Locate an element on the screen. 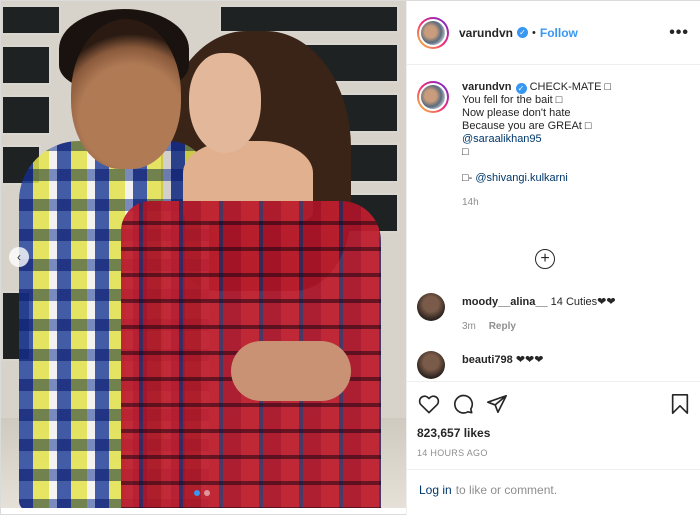 Image resolution: width=700 pixels, height=515 pixels. caption-username: varundvn is located at coordinates (487, 87).